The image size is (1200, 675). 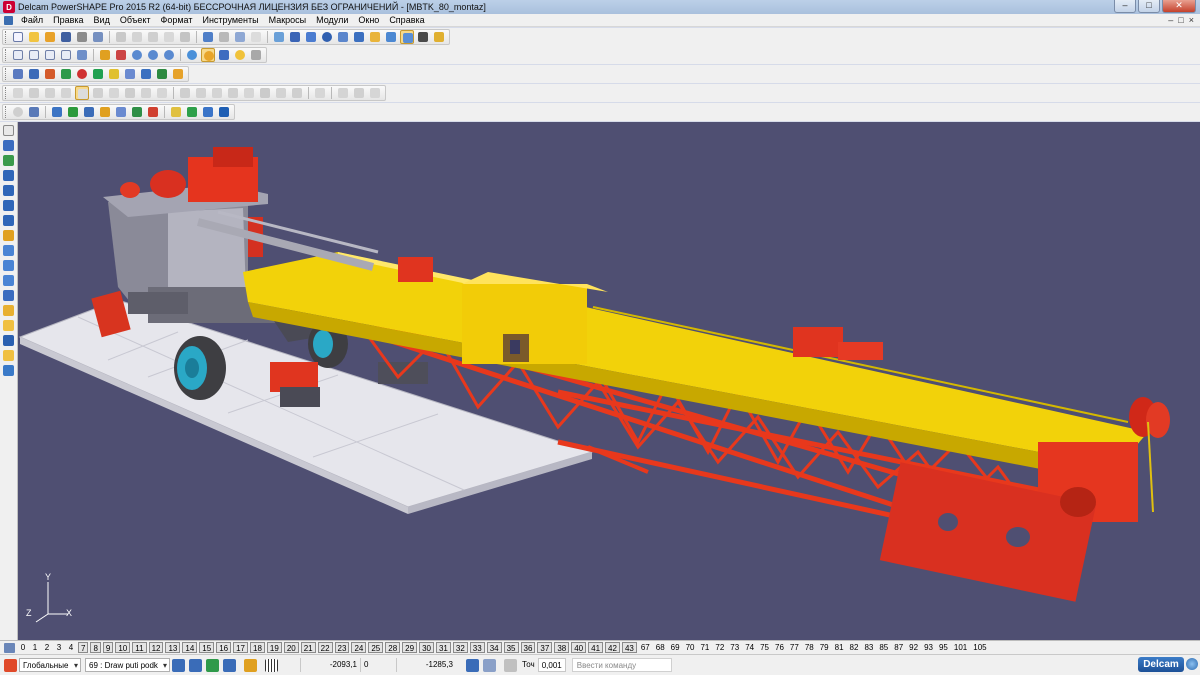 I want to click on minimize-button: –, so click(x=1125, y=6).